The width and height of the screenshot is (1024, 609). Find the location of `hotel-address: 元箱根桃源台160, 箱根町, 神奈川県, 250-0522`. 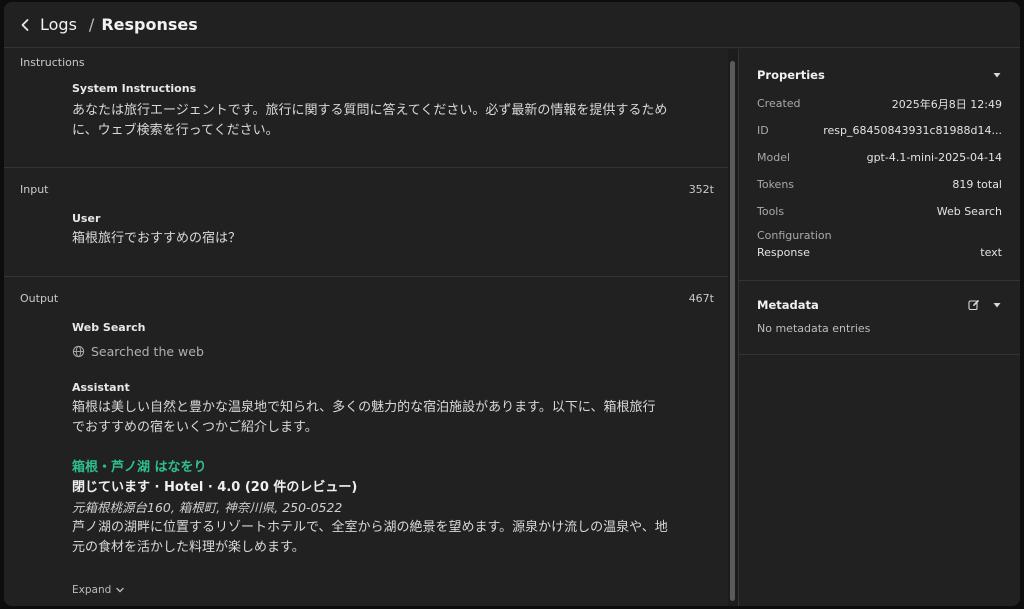

hotel-address: 元箱根桃源台160, 箱根町, 神奈川県, 250-0522 is located at coordinates (207, 507).